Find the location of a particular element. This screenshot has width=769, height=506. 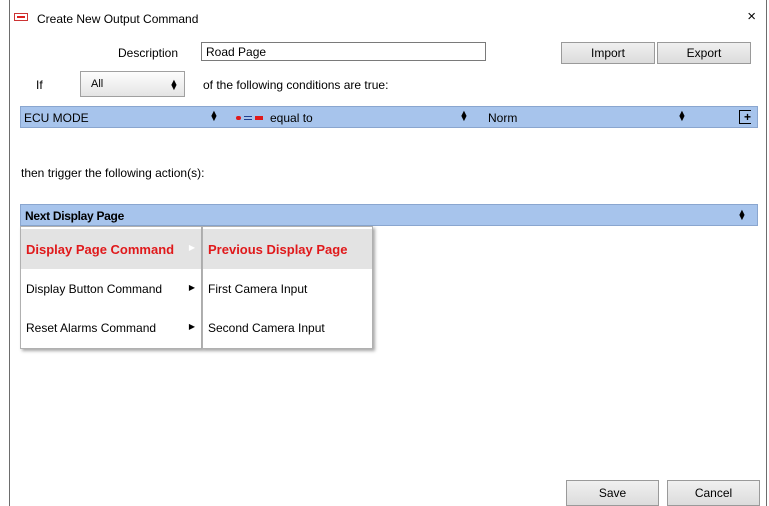

menu-item-display-button-command: Display Button Command ▶ is located at coordinates (111, 289).